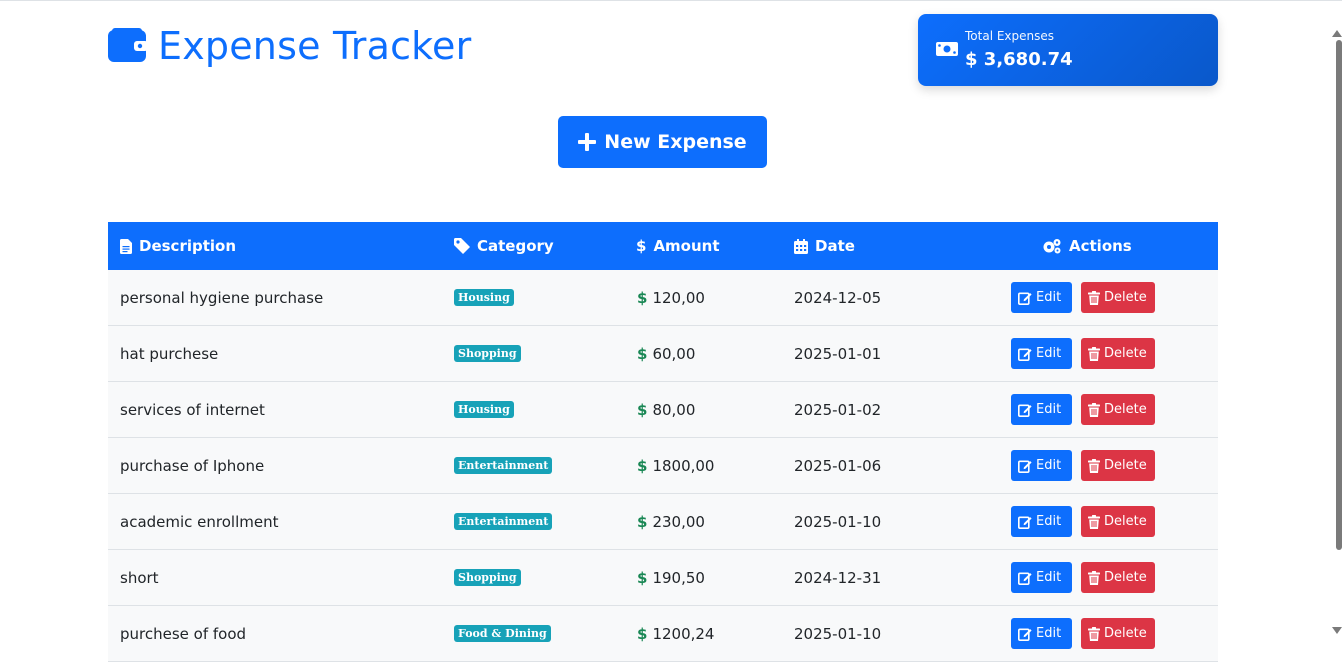 Image resolution: width=1342 pixels, height=662 pixels. I want to click on cell-date: 2025-01-01, so click(838, 353).